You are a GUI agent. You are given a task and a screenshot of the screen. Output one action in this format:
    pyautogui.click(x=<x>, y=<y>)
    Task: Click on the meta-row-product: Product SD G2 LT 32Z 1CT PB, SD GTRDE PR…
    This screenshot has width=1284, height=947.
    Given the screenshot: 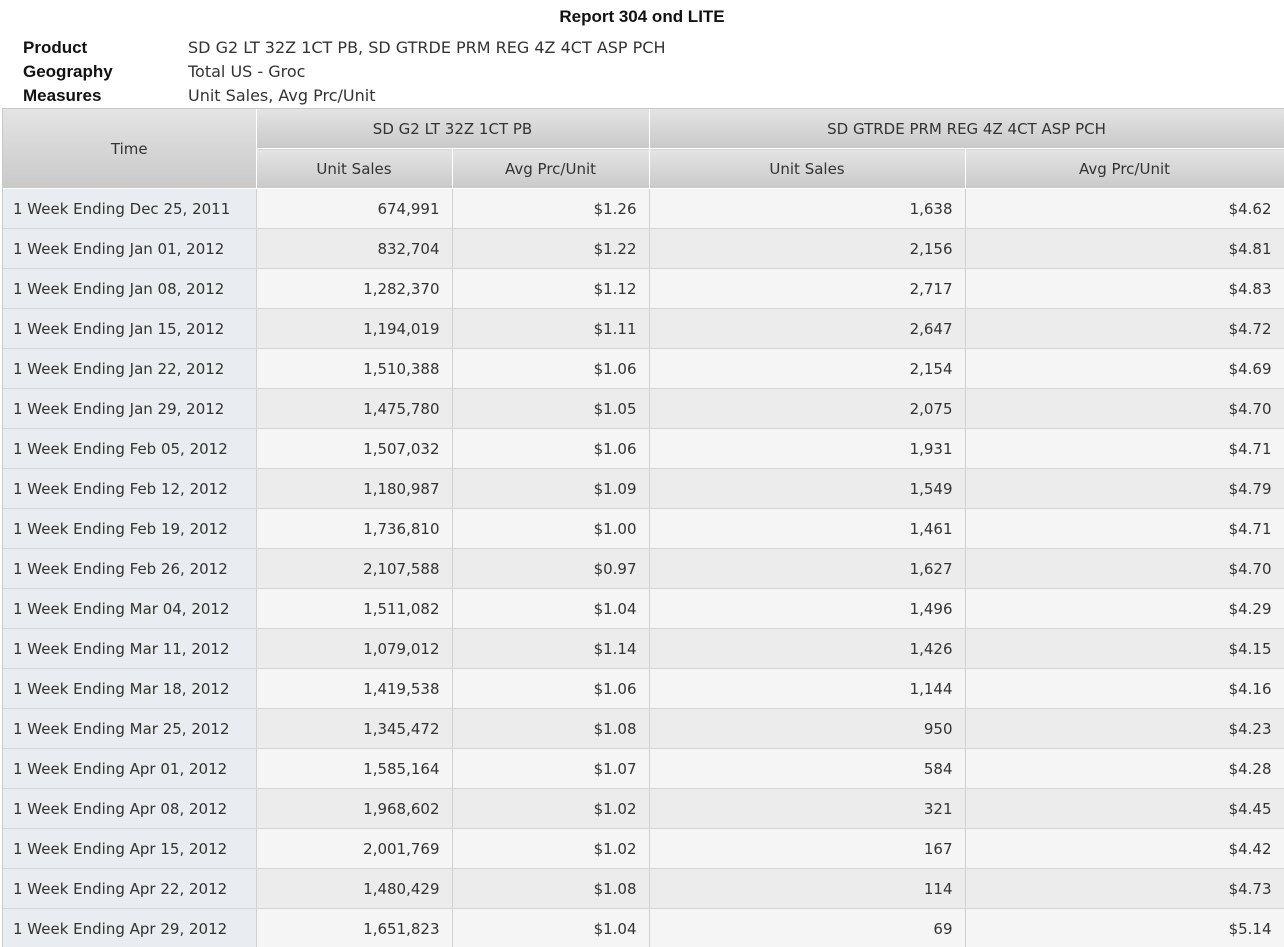 What is the action you would take?
    pyautogui.click(x=344, y=49)
    